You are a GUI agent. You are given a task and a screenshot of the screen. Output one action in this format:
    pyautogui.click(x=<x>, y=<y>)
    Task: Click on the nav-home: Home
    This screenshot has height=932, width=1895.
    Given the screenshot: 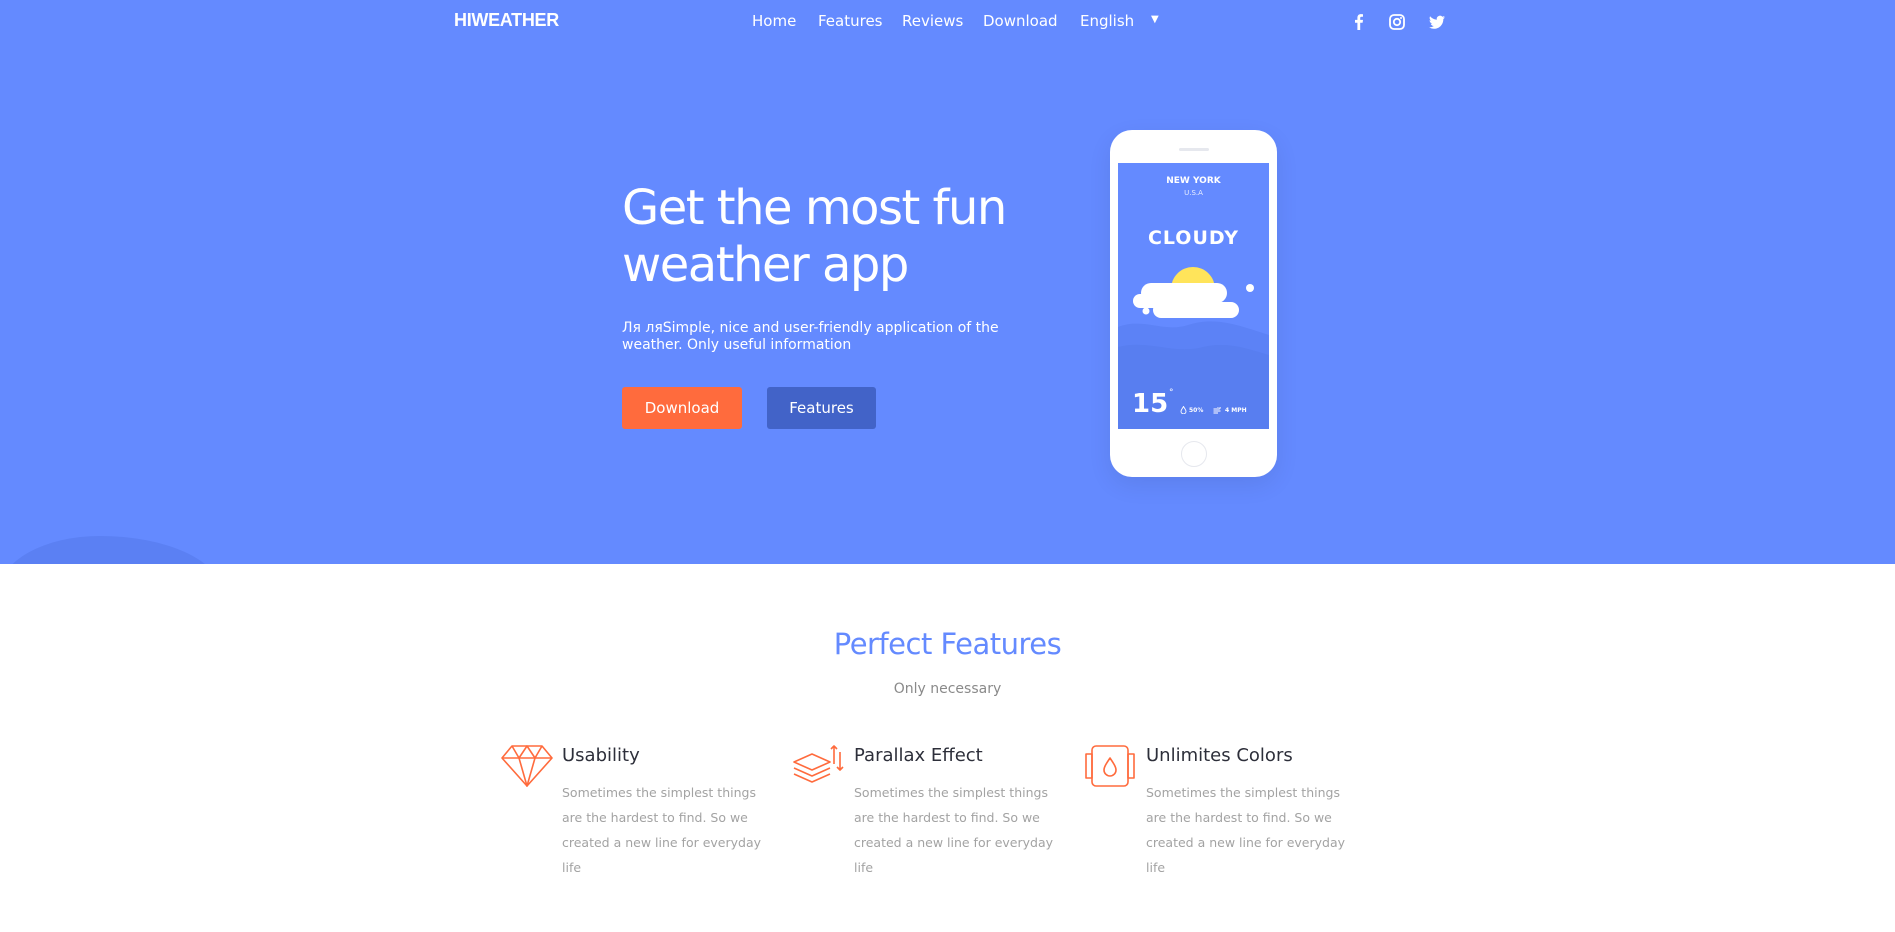 What is the action you would take?
    pyautogui.click(x=774, y=21)
    